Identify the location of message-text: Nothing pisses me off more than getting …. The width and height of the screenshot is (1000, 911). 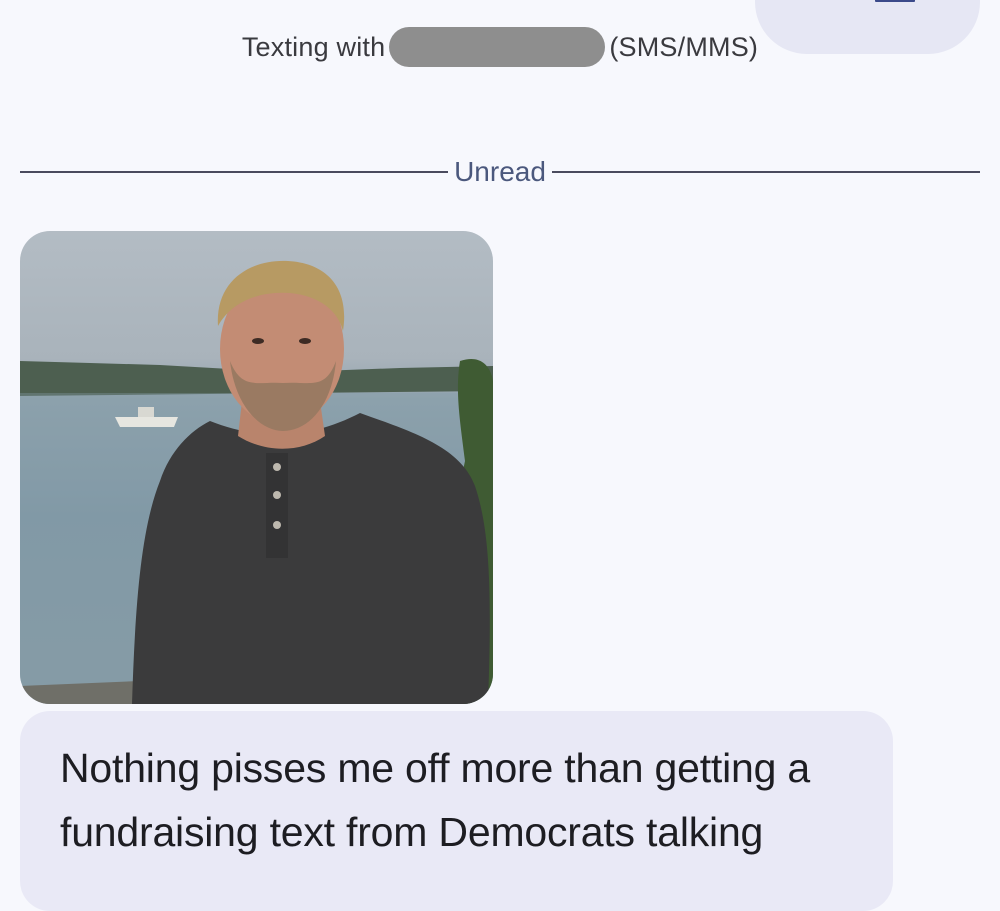
(435, 800).